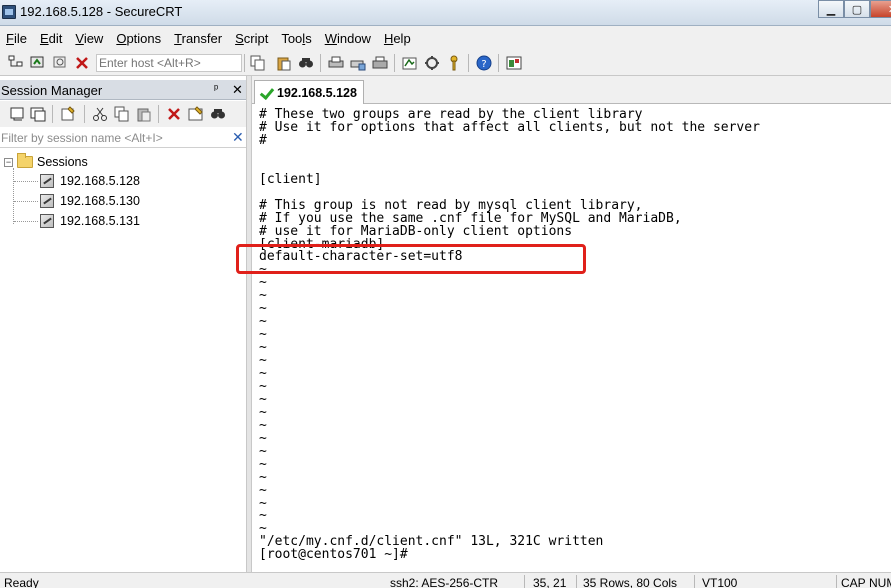  I want to click on terminal-line: # use it for MariaDB-only client options, so click(416, 231).